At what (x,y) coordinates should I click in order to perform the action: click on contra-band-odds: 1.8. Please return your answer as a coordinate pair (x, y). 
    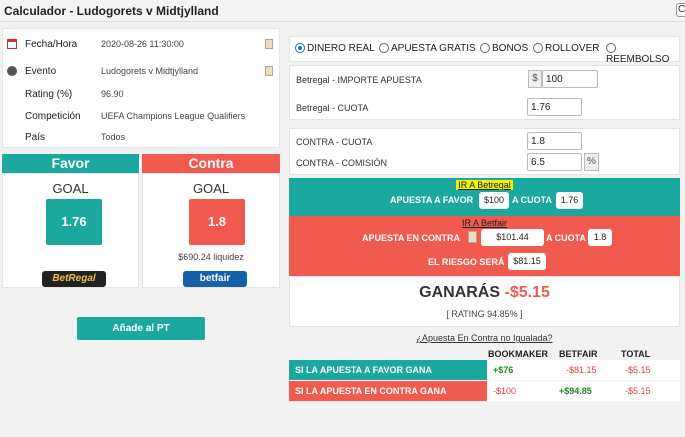
    Looking at the image, I should click on (600, 237).